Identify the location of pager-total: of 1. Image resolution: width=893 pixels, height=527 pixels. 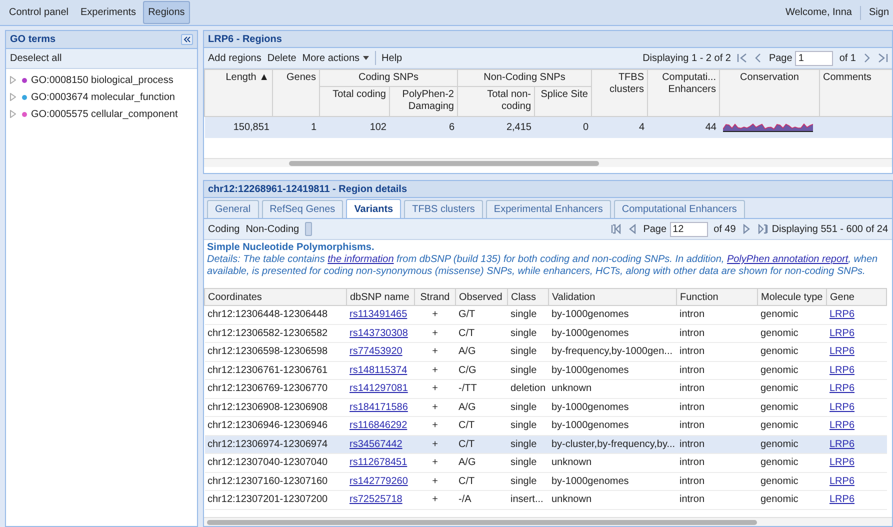
(847, 59).